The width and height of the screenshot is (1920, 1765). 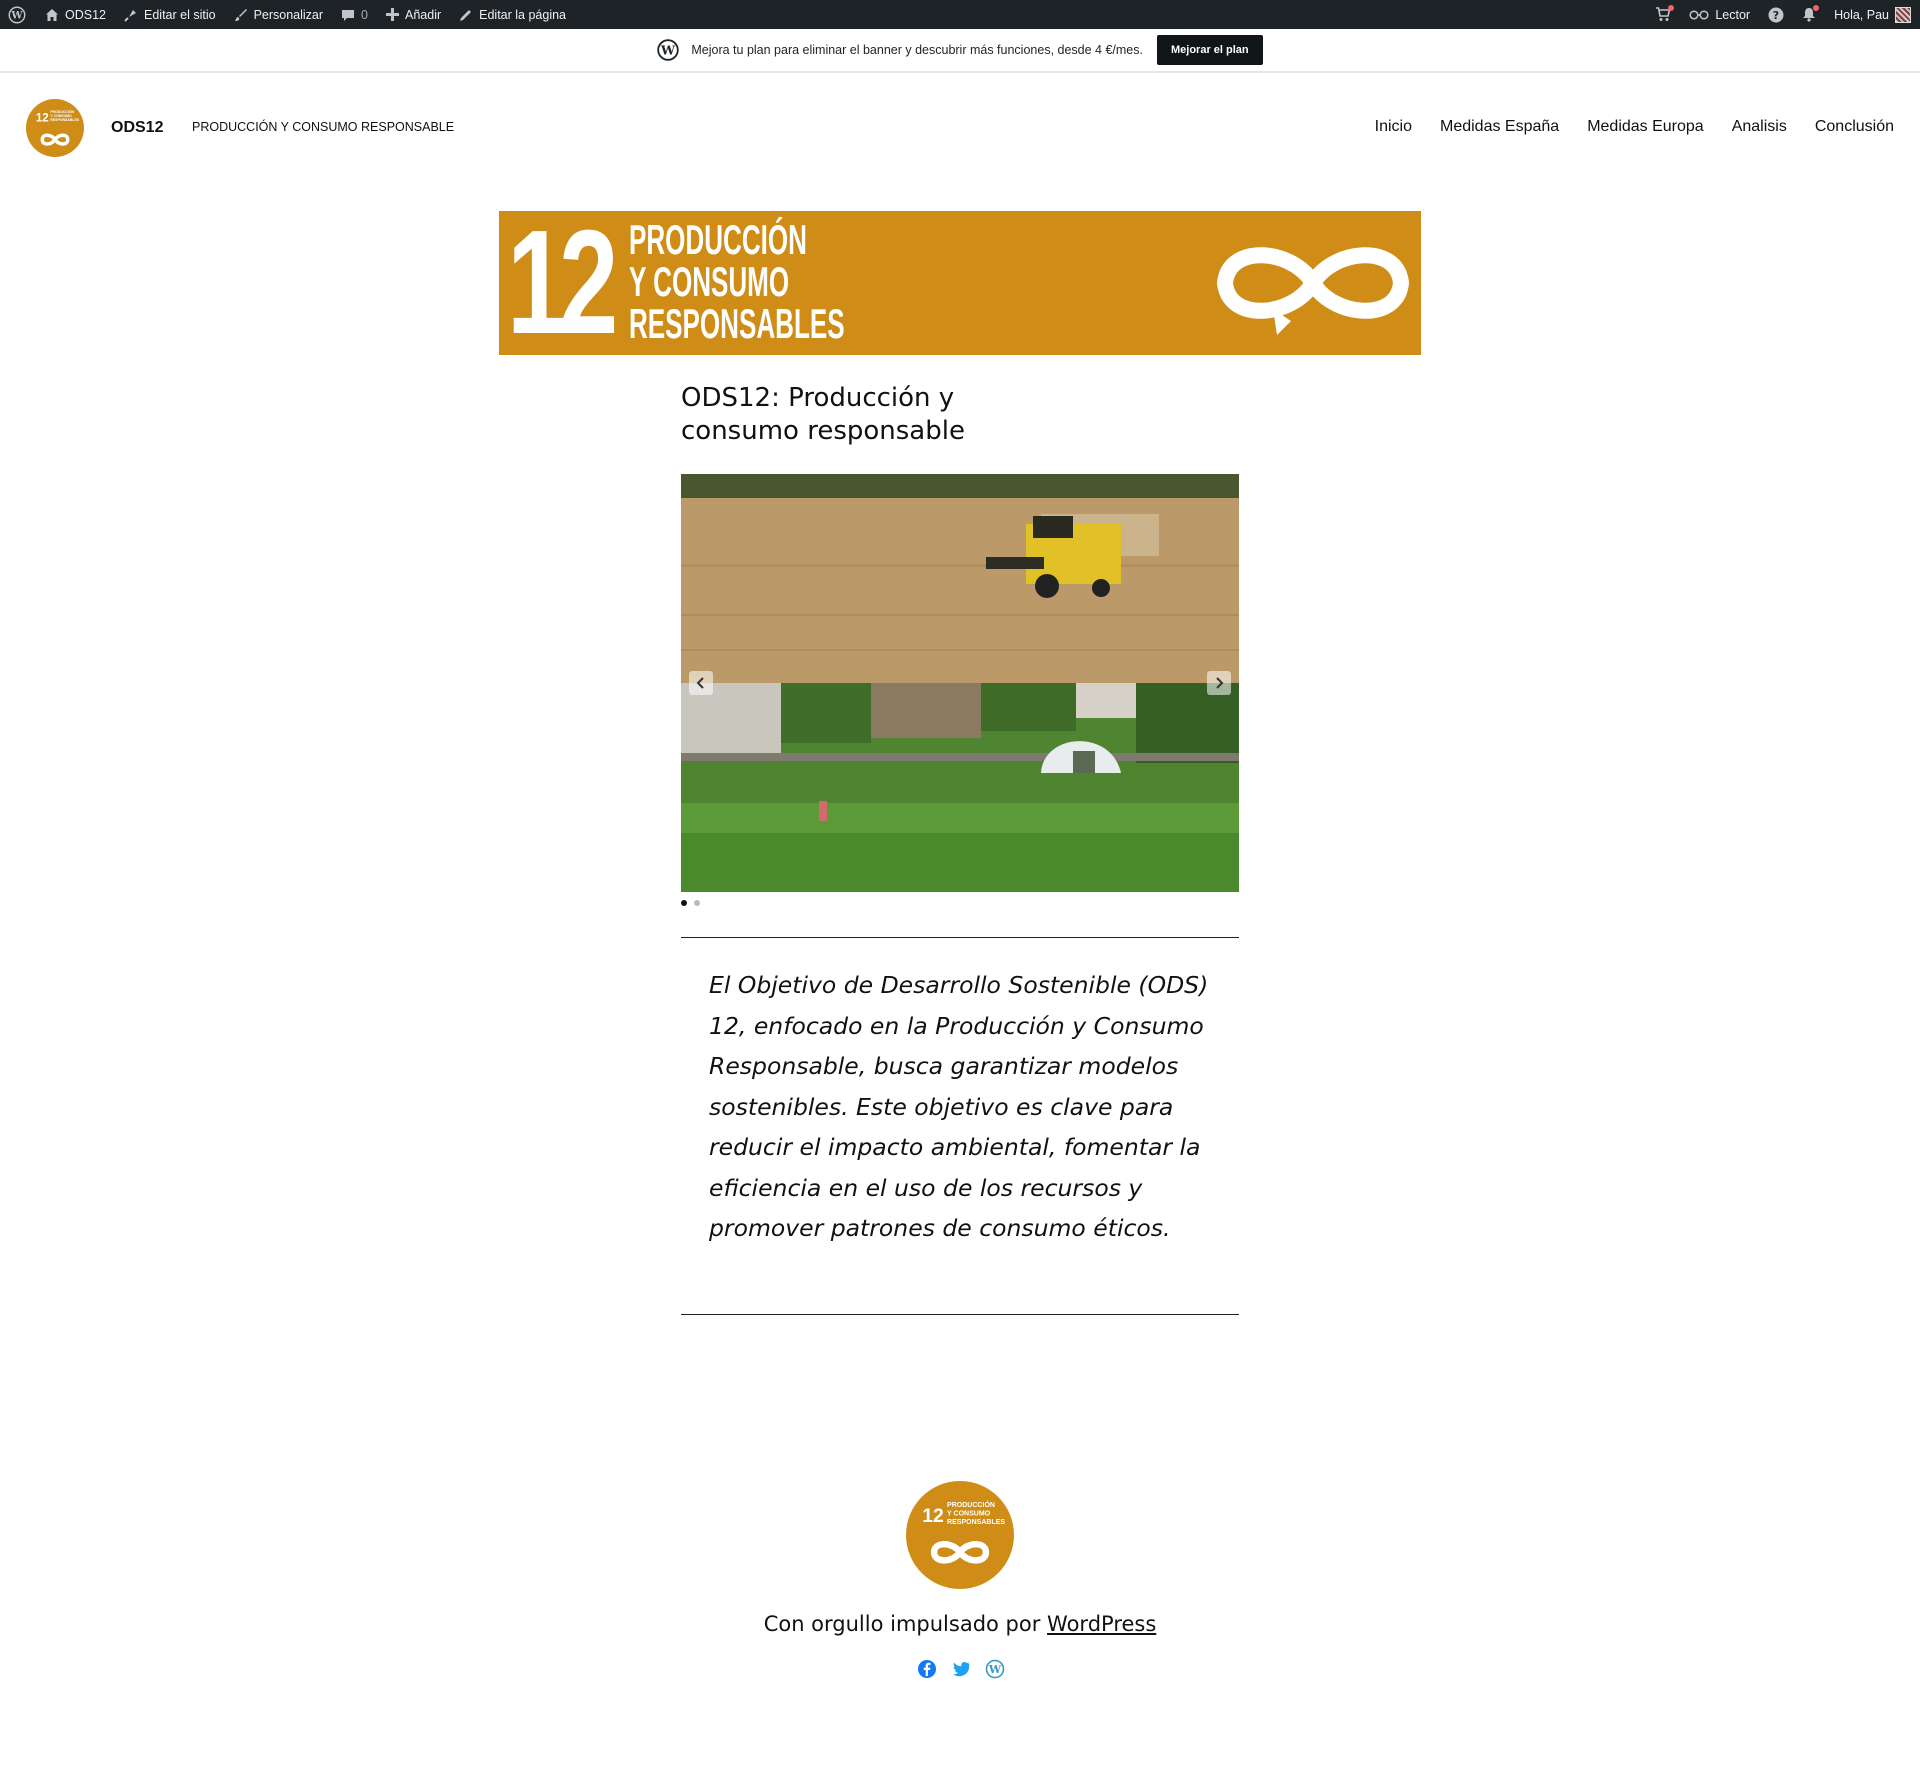 What do you see at coordinates (64, 120) in the screenshot?
I see `logo-line-3: RESPONSABLES` at bounding box center [64, 120].